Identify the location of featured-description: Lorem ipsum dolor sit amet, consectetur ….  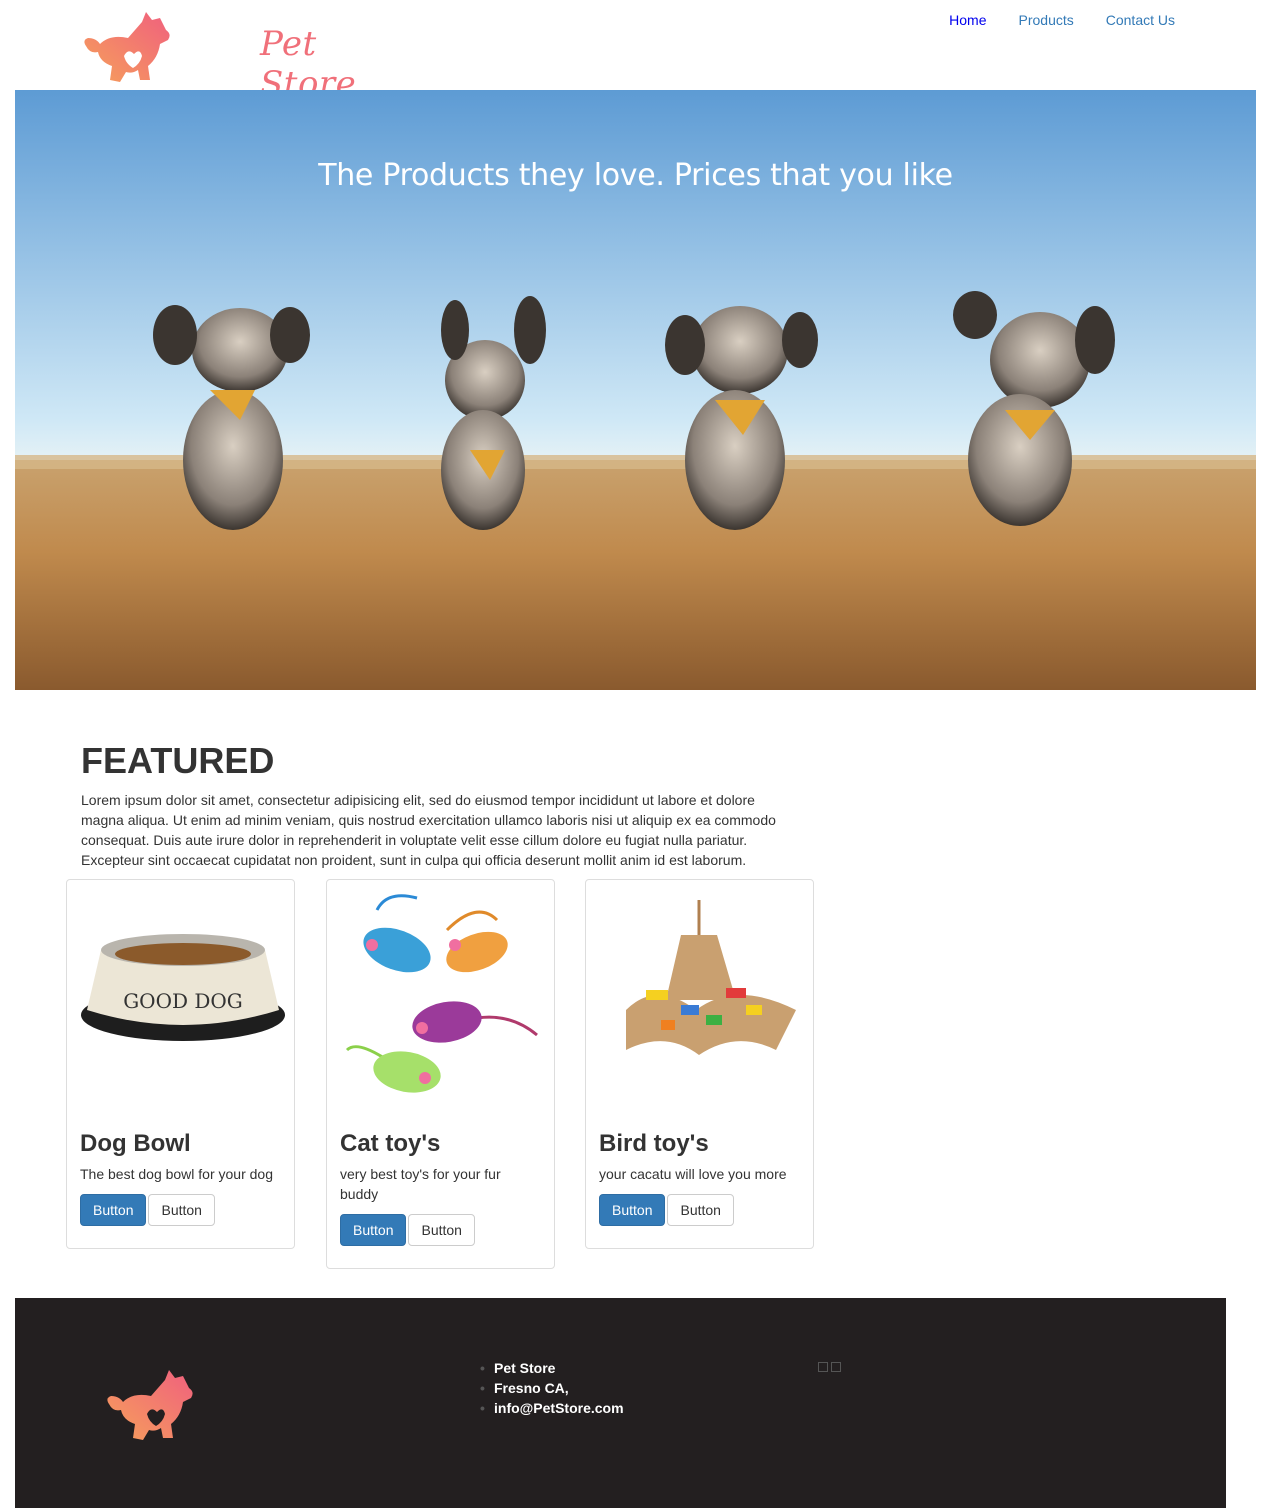
(428, 830).